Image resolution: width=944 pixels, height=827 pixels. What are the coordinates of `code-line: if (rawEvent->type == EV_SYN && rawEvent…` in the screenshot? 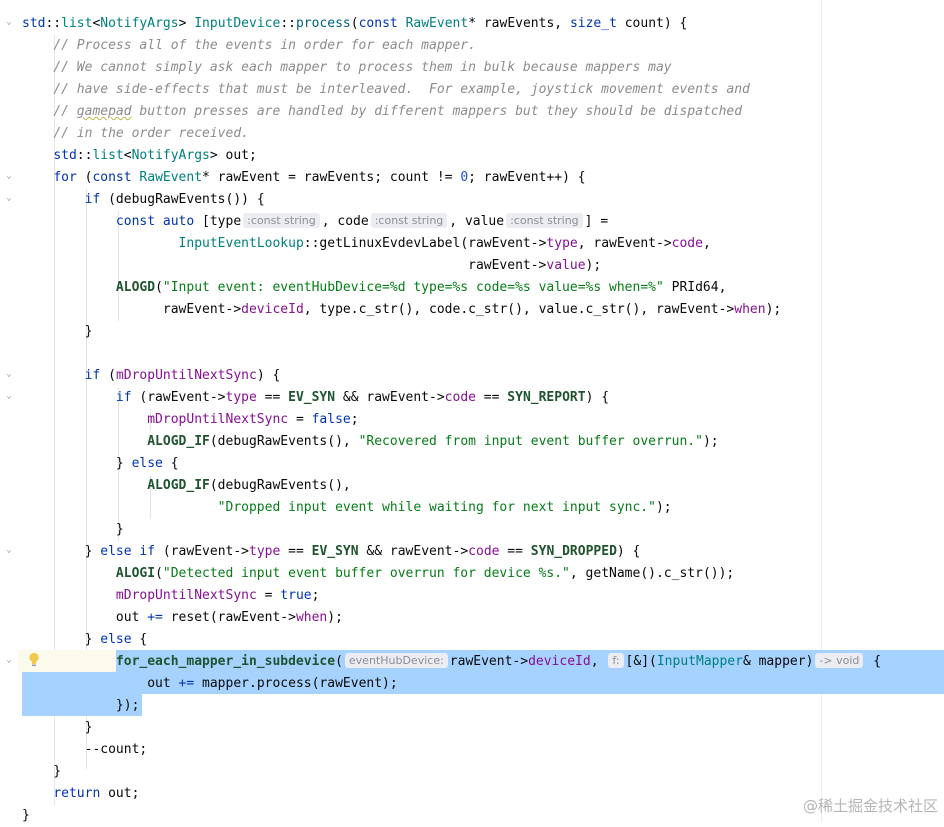 It's located at (362, 397).